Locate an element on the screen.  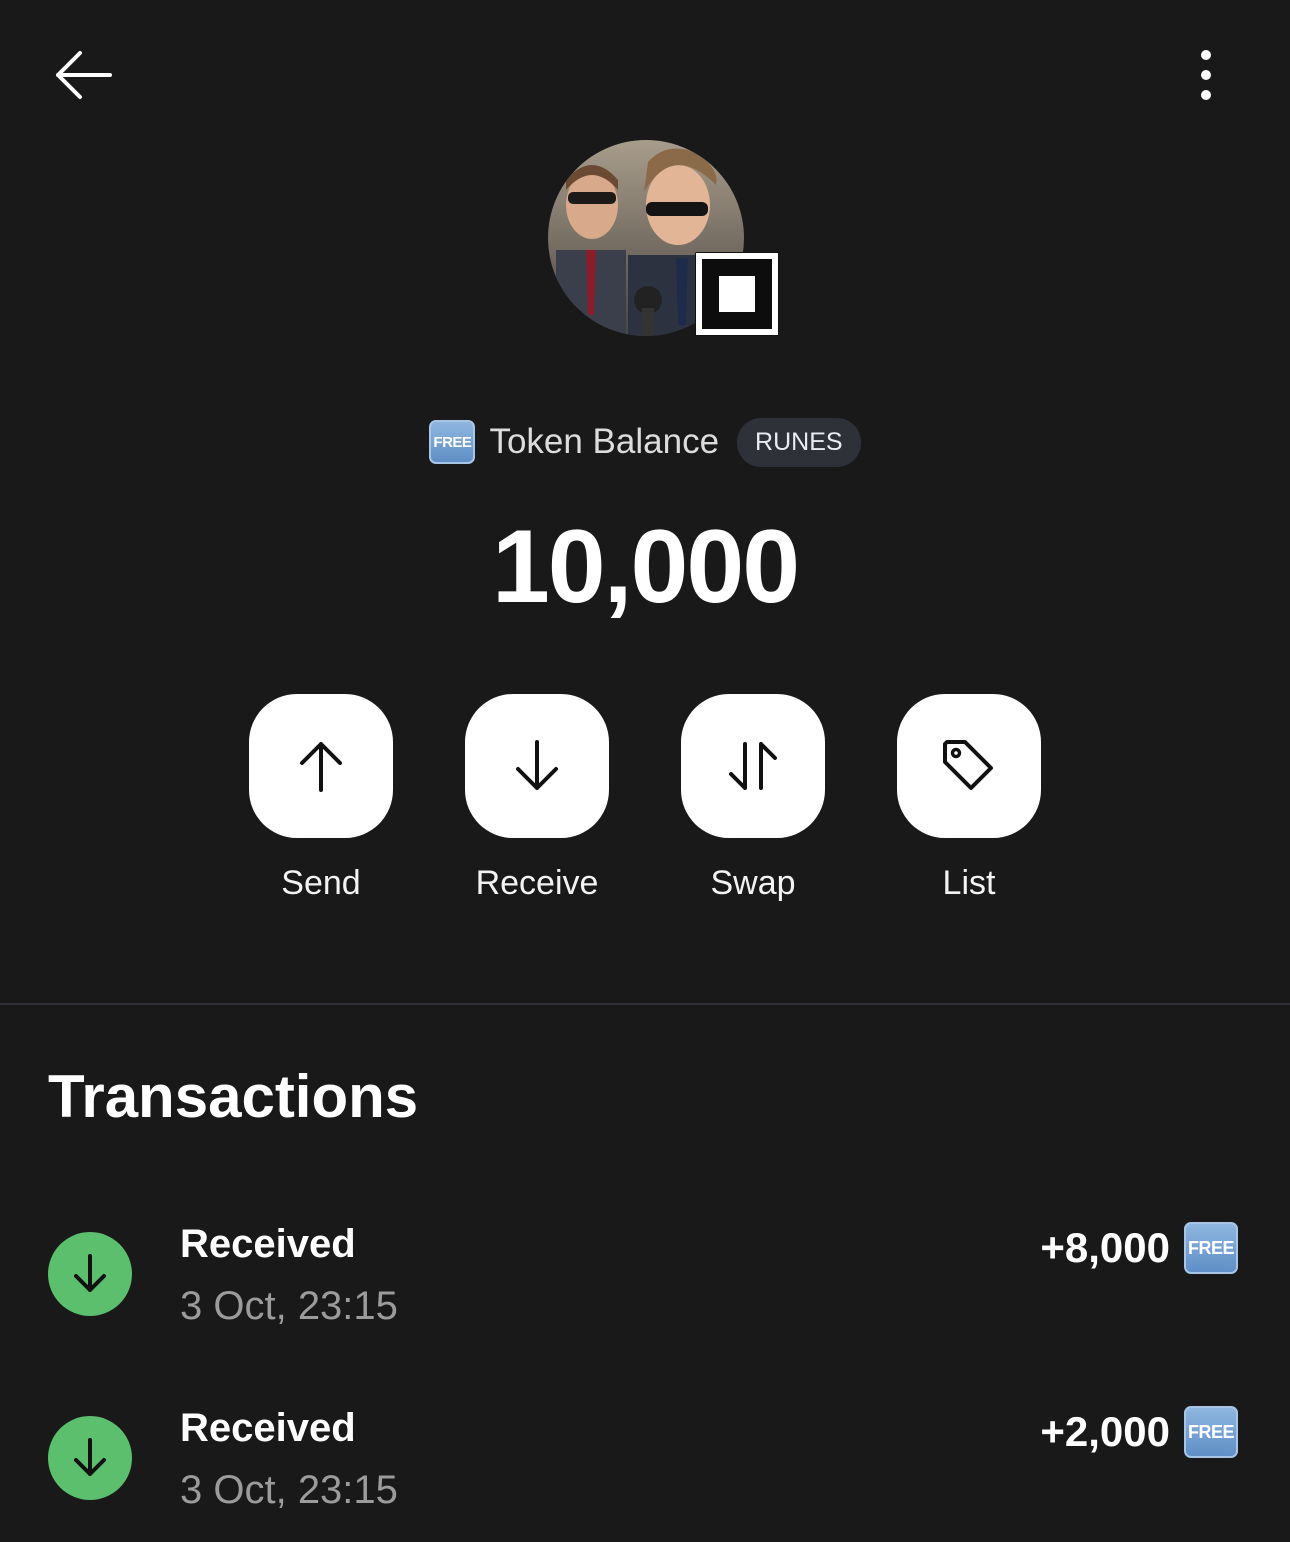
send-button is located at coordinates (321, 766).